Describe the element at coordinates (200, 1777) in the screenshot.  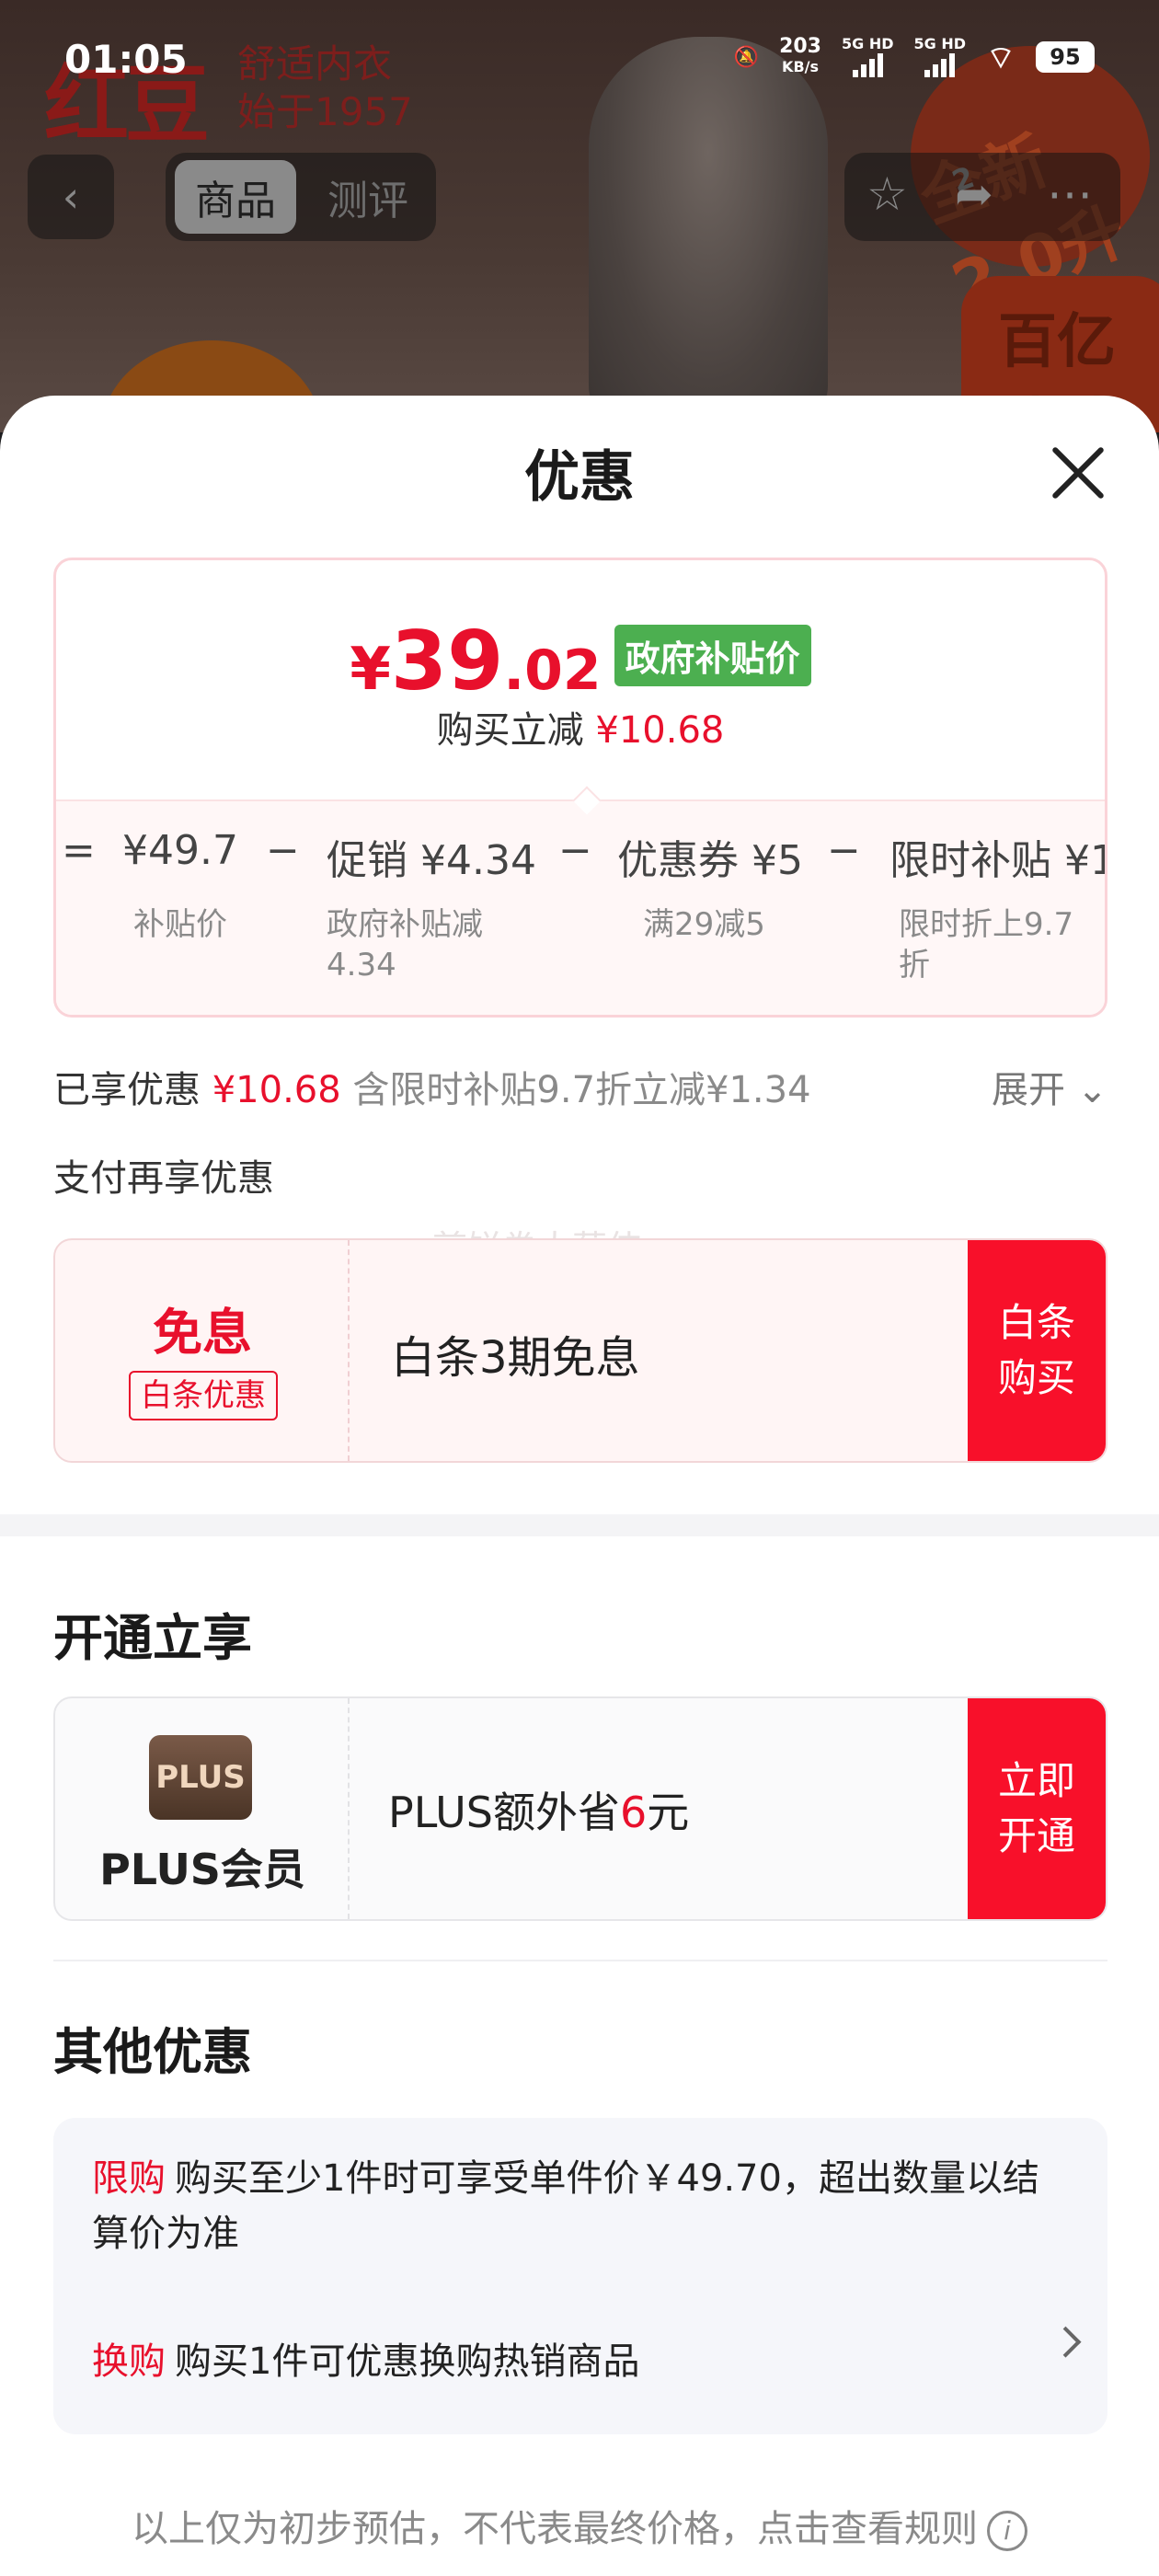
I see `plus-logo: PLUS` at that location.